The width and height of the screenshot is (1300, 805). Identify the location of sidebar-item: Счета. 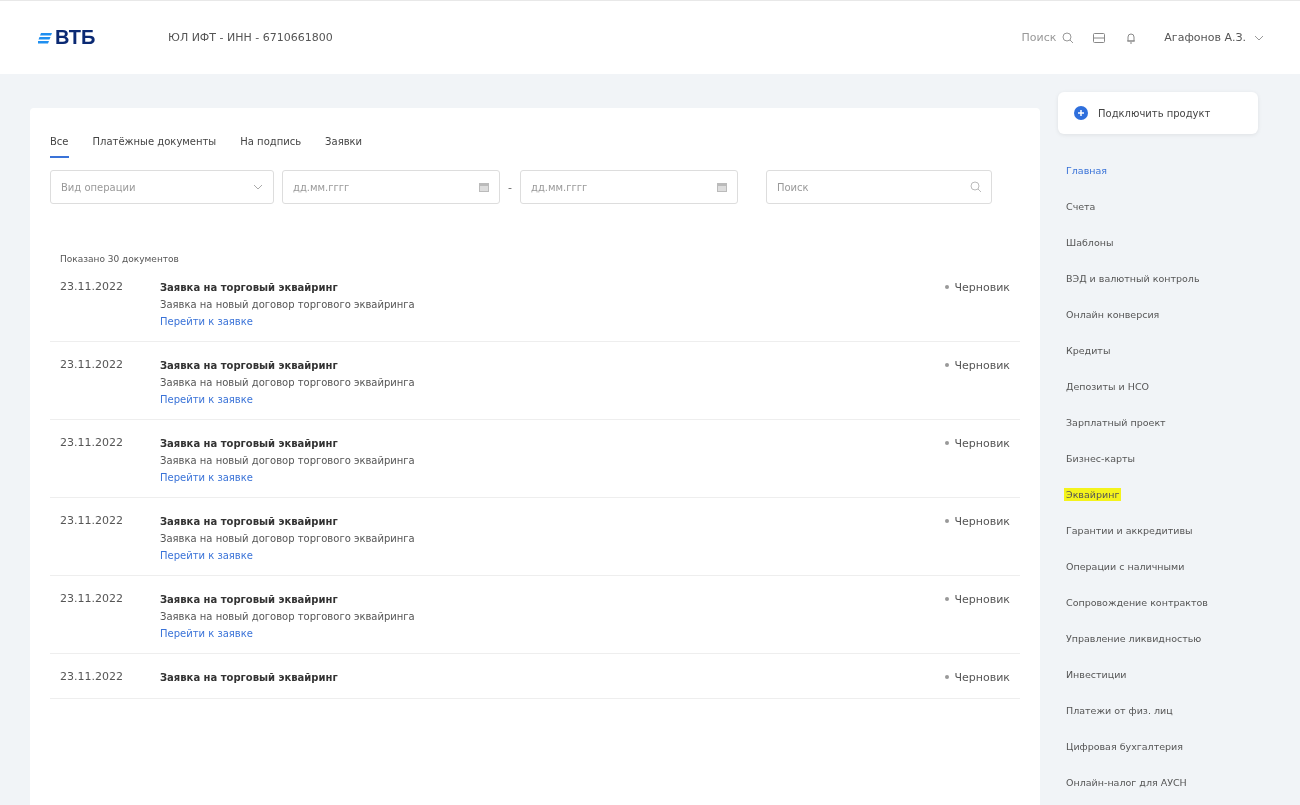
(1081, 206).